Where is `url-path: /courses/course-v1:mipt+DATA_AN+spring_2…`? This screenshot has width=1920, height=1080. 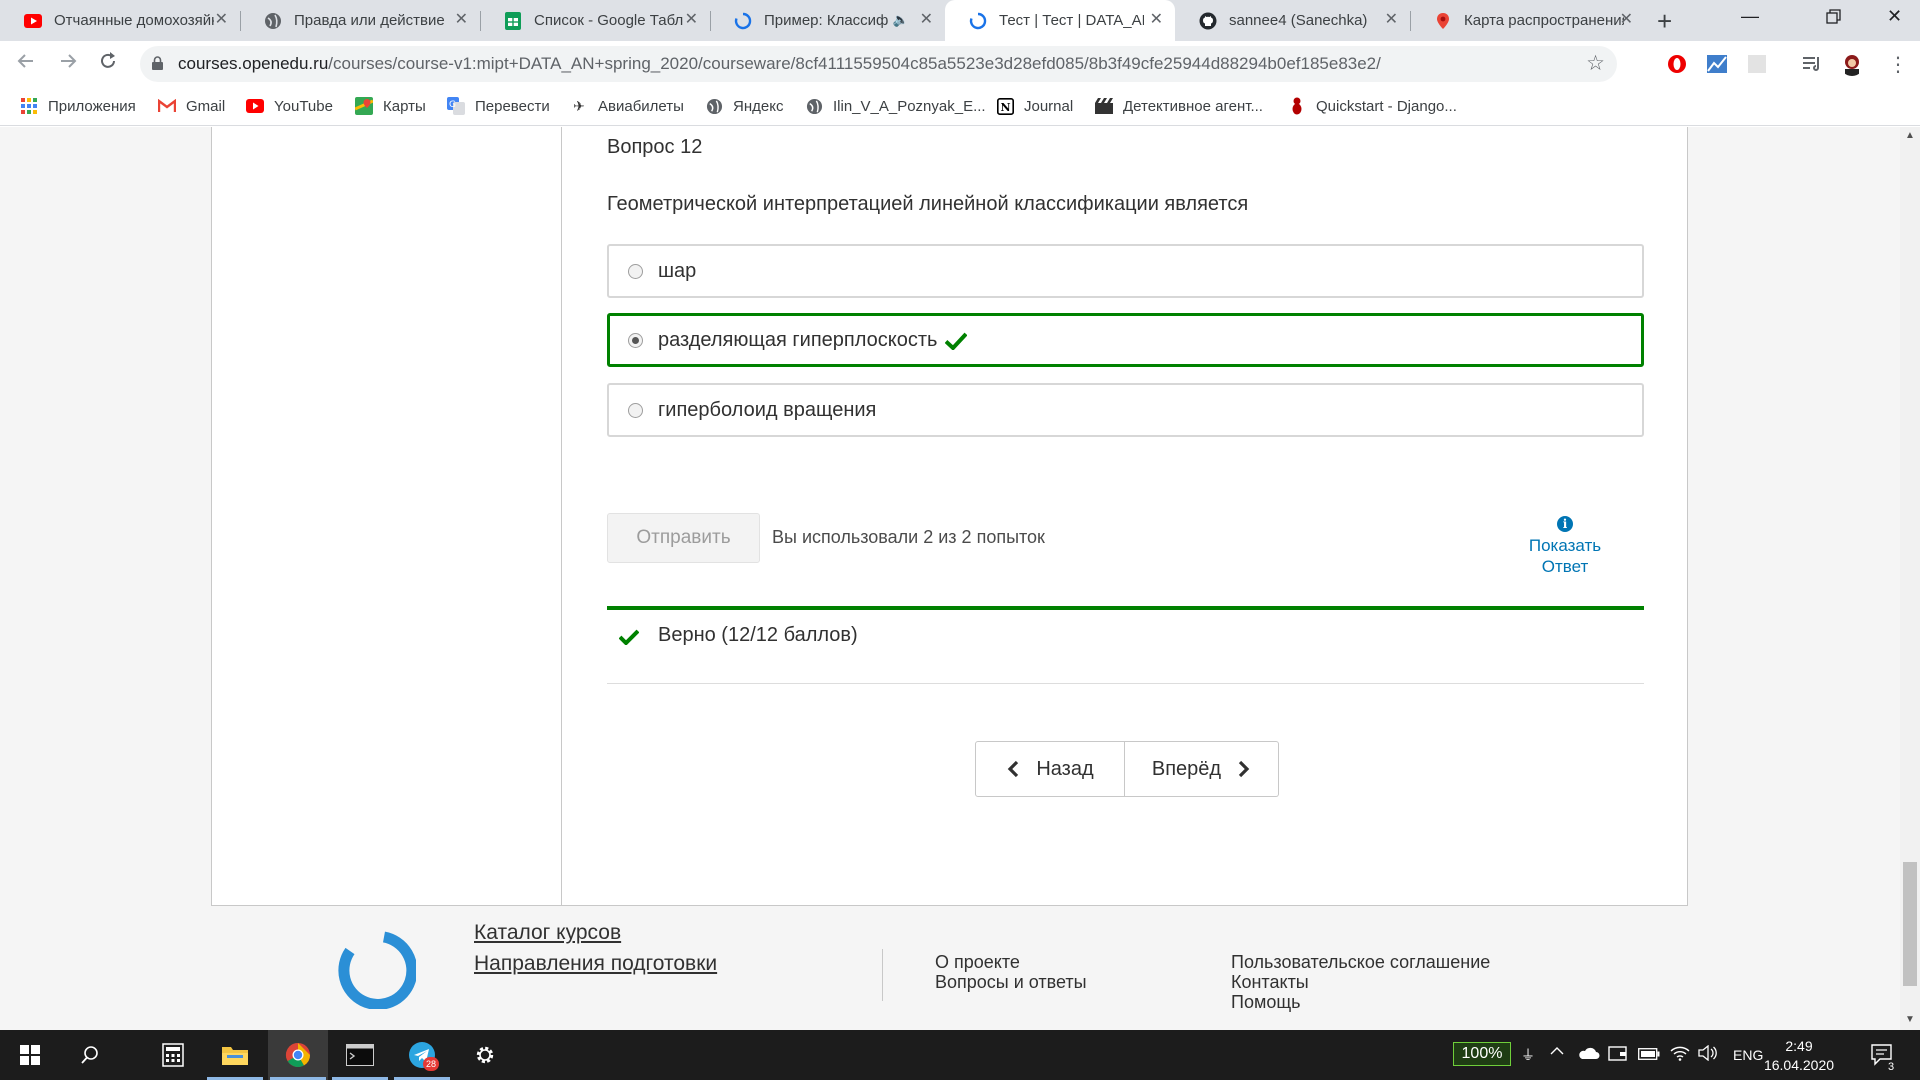
url-path: /courses/course-v1:mipt+DATA_AN+spring_2… is located at coordinates (854, 63).